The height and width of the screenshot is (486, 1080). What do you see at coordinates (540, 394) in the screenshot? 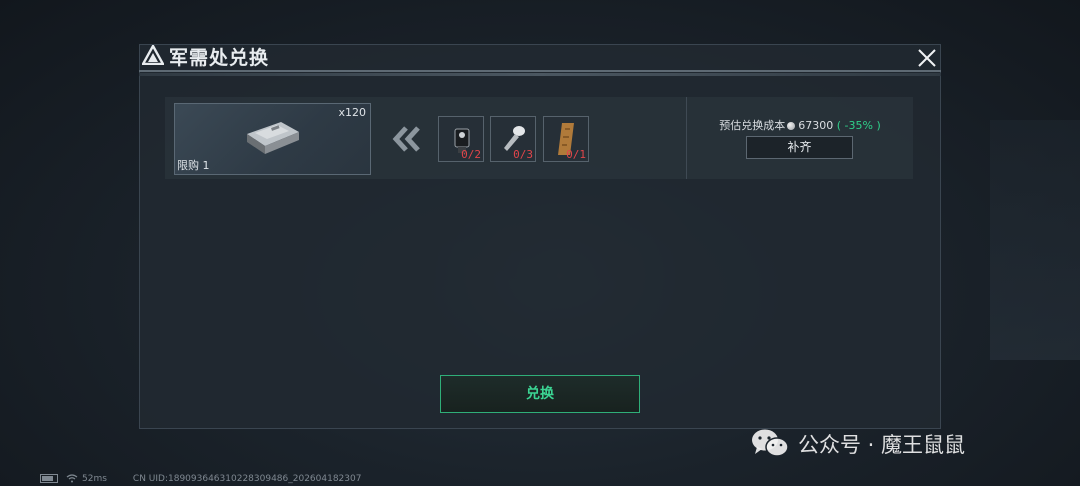
I see `exchange-button: 兑换` at bounding box center [540, 394].